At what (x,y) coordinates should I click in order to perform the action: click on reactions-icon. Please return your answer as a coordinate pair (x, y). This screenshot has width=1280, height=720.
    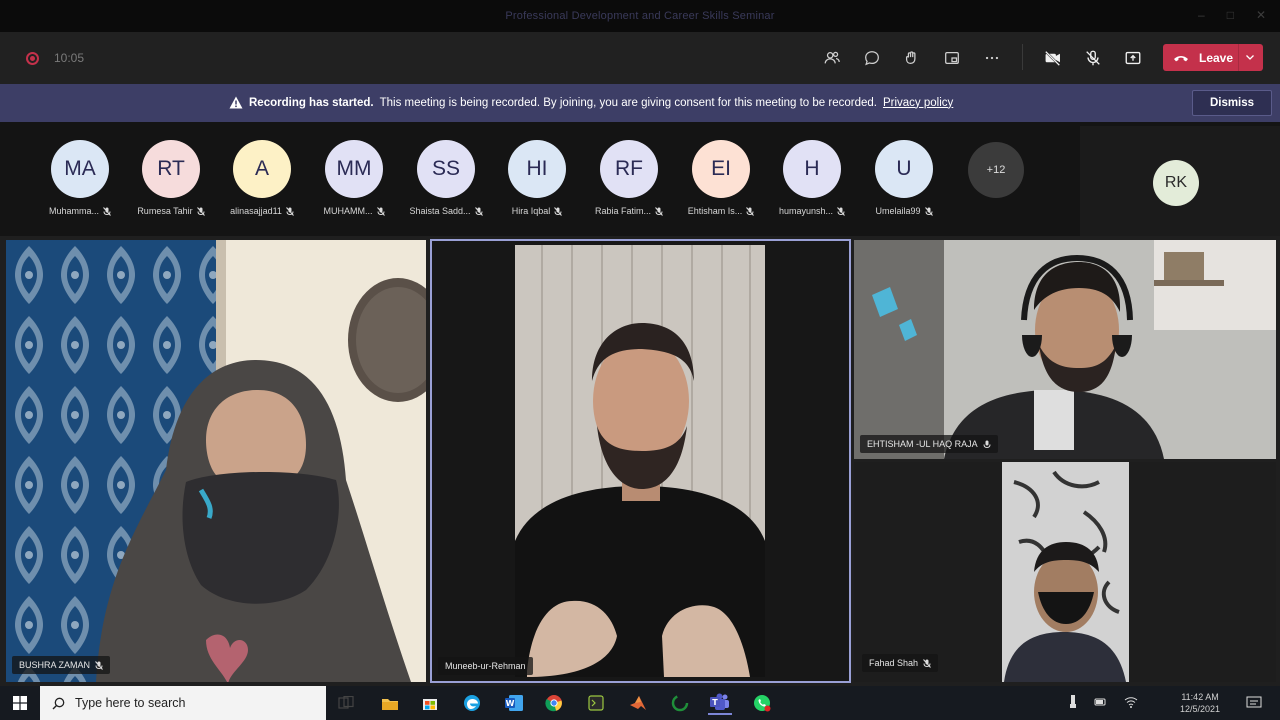
    Looking at the image, I should click on (912, 58).